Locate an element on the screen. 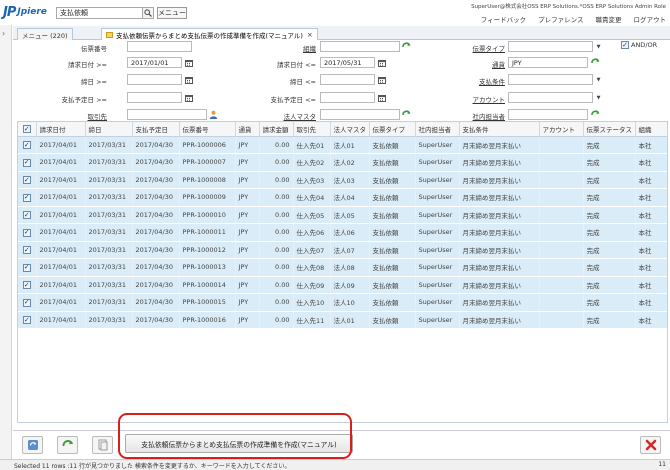 The height and width of the screenshot is (470, 670). select-all-cell: ✓ is located at coordinates (27, 129).